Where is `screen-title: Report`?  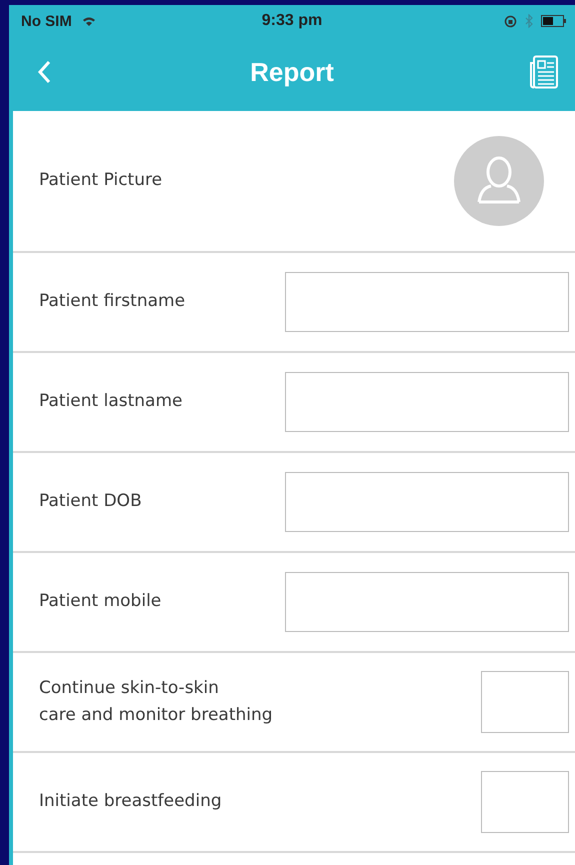 screen-title: Report is located at coordinates (292, 72).